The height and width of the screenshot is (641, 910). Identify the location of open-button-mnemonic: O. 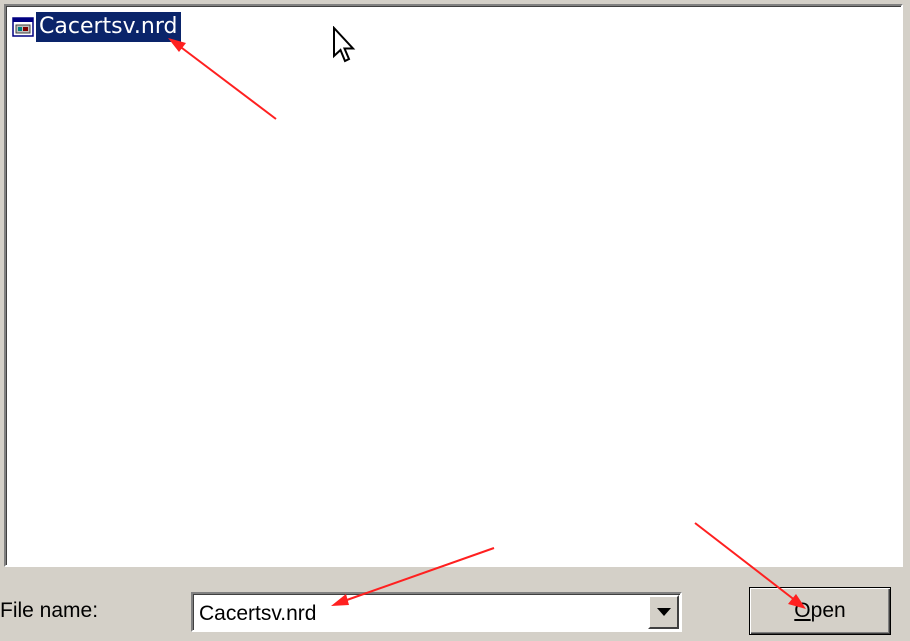
(802, 610).